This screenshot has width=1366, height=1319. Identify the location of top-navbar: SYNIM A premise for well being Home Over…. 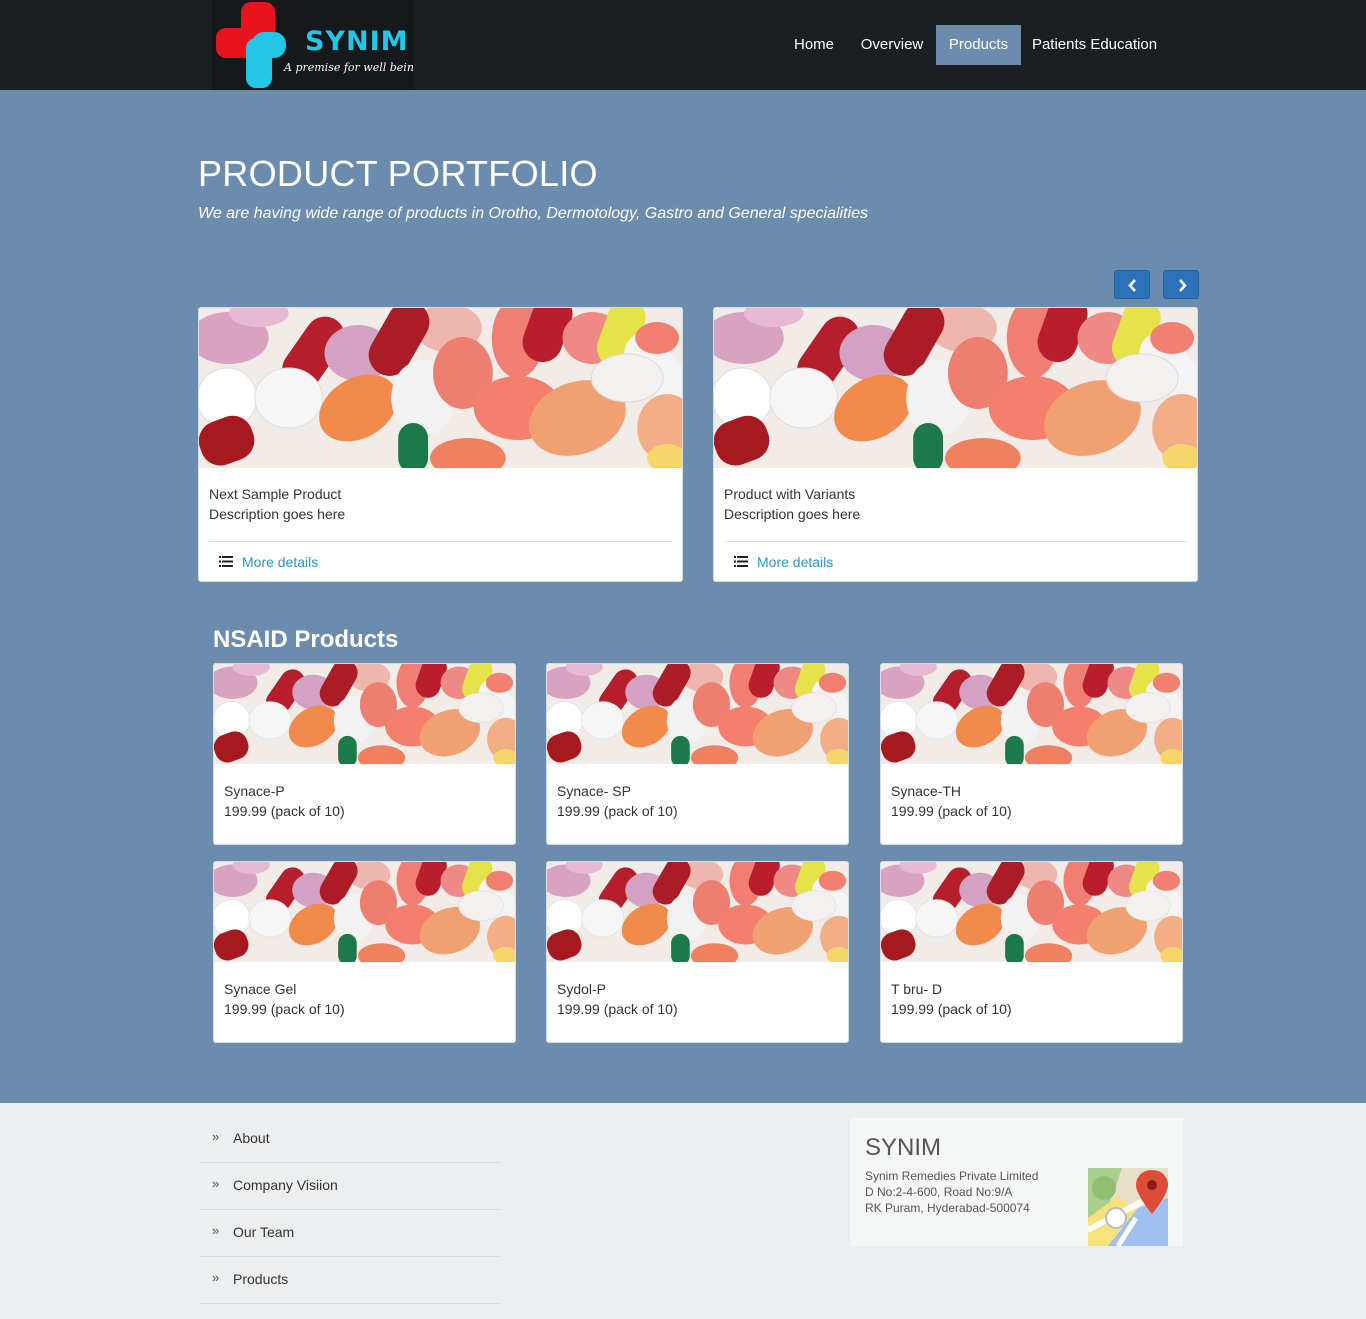
(683, 45).